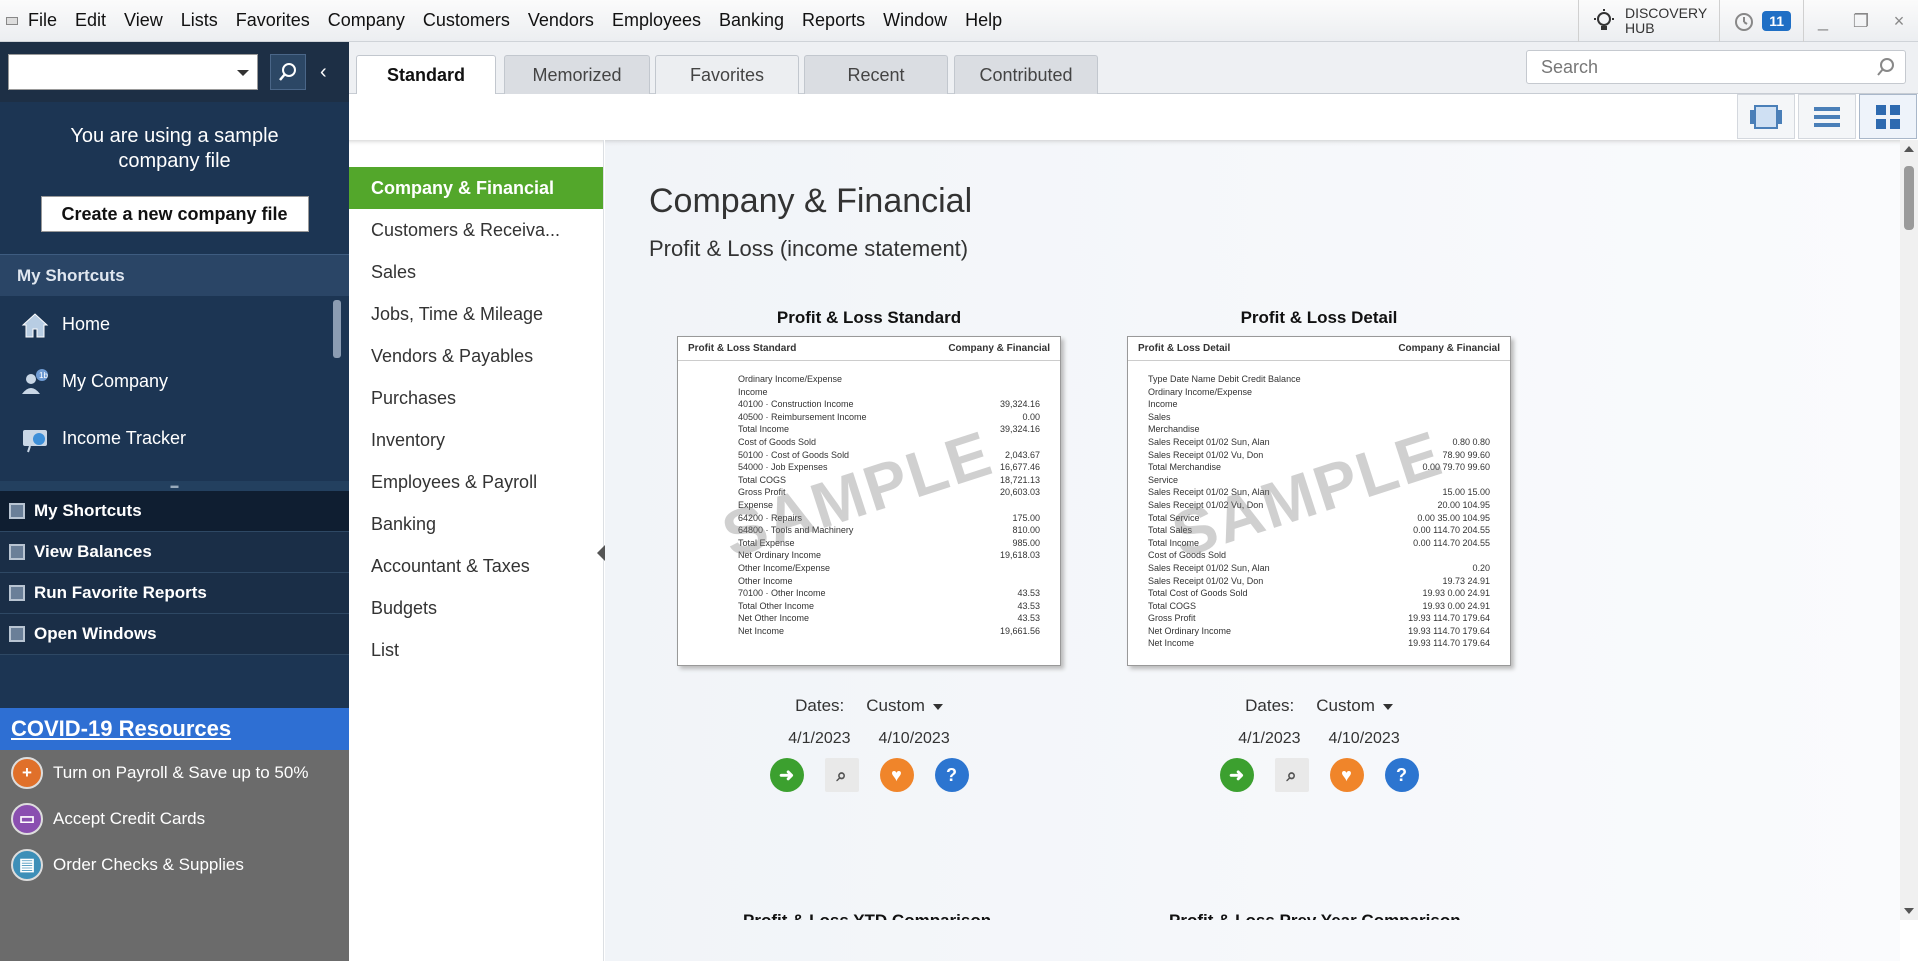  I want to click on menu-banking: Banking, so click(751, 20).